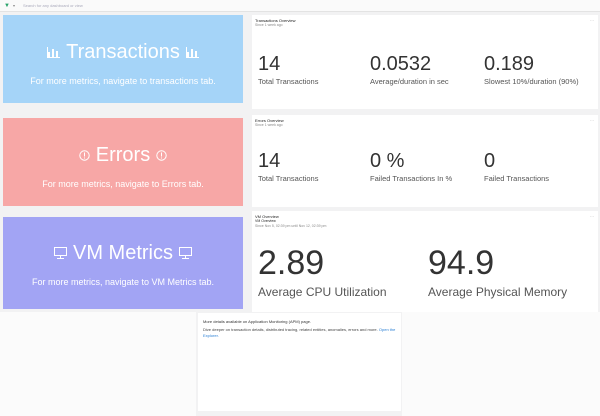 This screenshot has width=600, height=416. What do you see at coordinates (490, 161) in the screenshot?
I see `metric-value: 0` at bounding box center [490, 161].